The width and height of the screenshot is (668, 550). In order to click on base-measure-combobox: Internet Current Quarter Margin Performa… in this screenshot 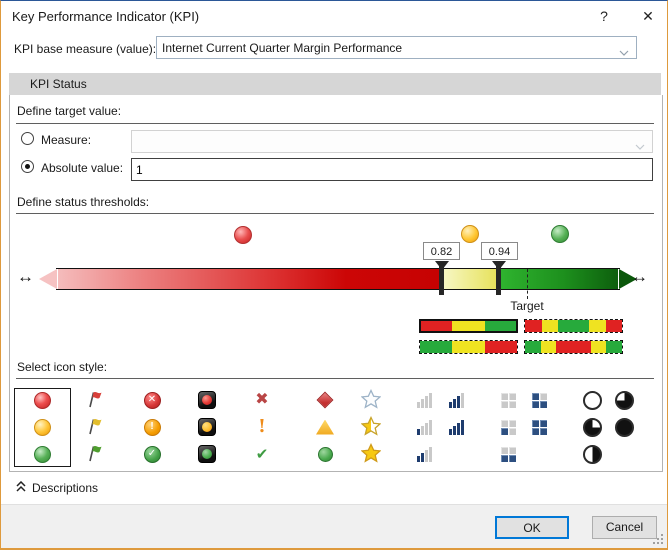, I will do `click(396, 47)`.